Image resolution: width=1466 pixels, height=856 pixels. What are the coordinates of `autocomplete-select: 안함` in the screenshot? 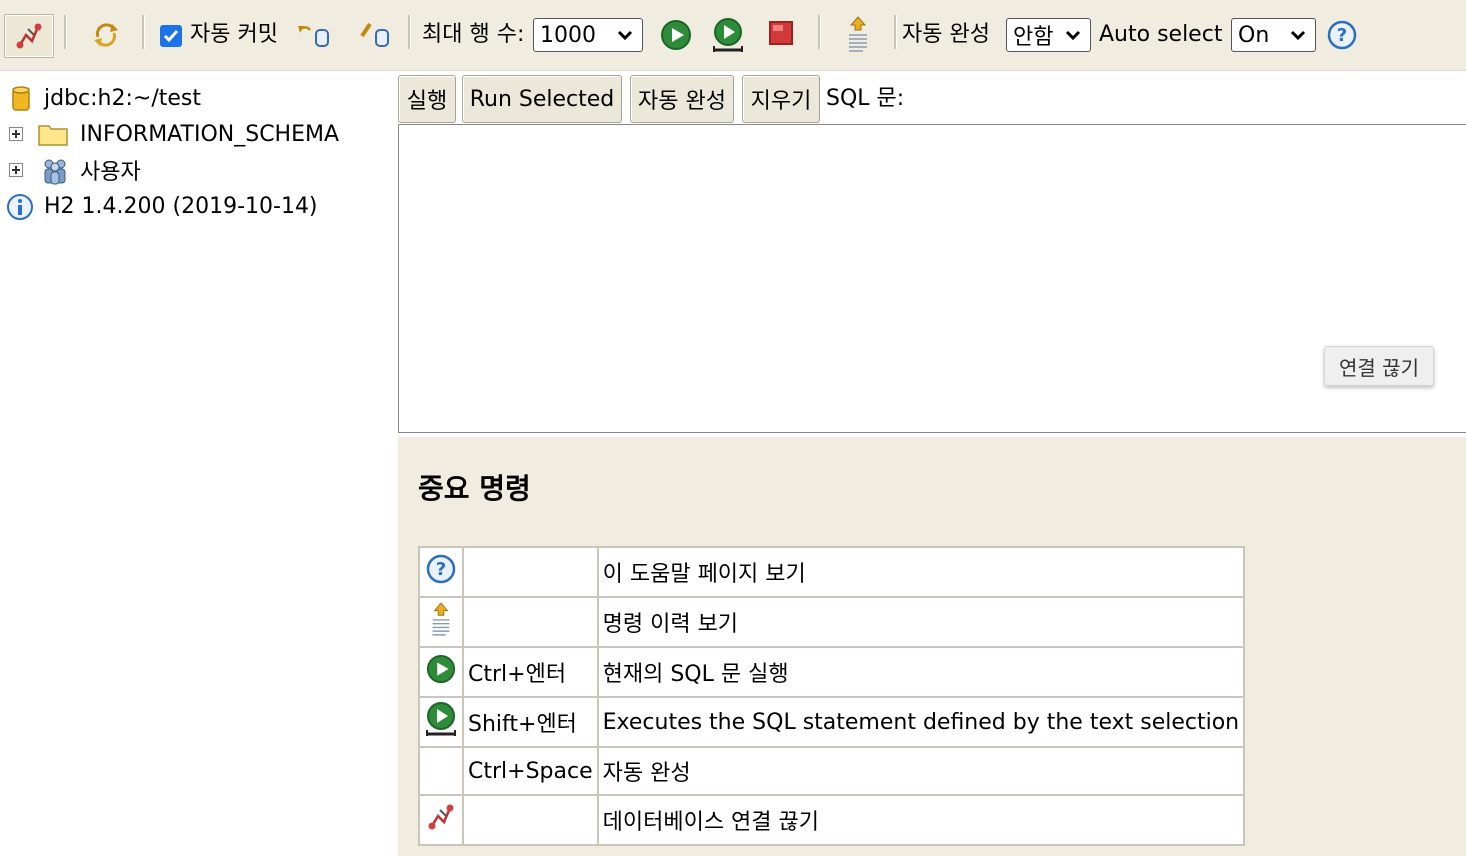 It's located at (1048, 35).